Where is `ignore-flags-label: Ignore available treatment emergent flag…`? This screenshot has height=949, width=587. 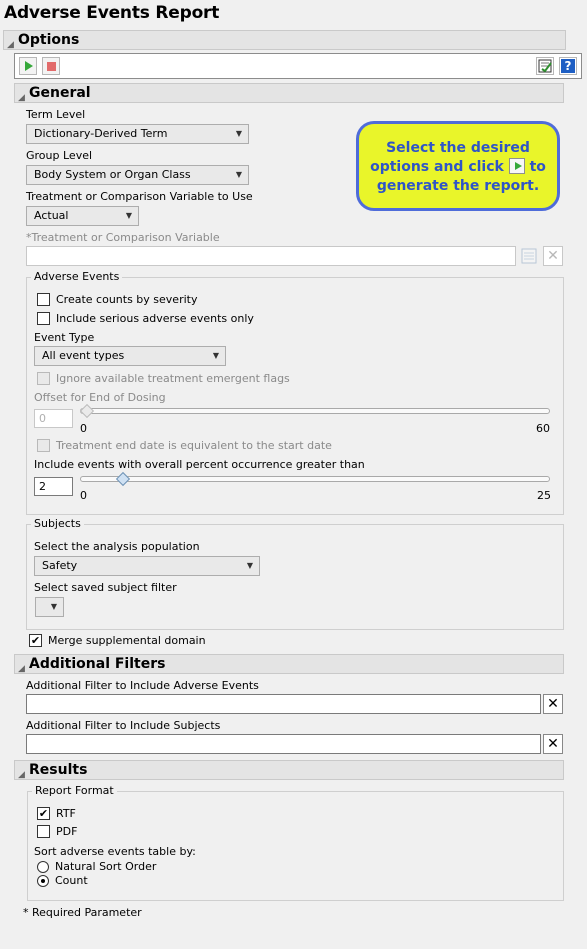
ignore-flags-label: Ignore available treatment emergent flag… is located at coordinates (173, 378).